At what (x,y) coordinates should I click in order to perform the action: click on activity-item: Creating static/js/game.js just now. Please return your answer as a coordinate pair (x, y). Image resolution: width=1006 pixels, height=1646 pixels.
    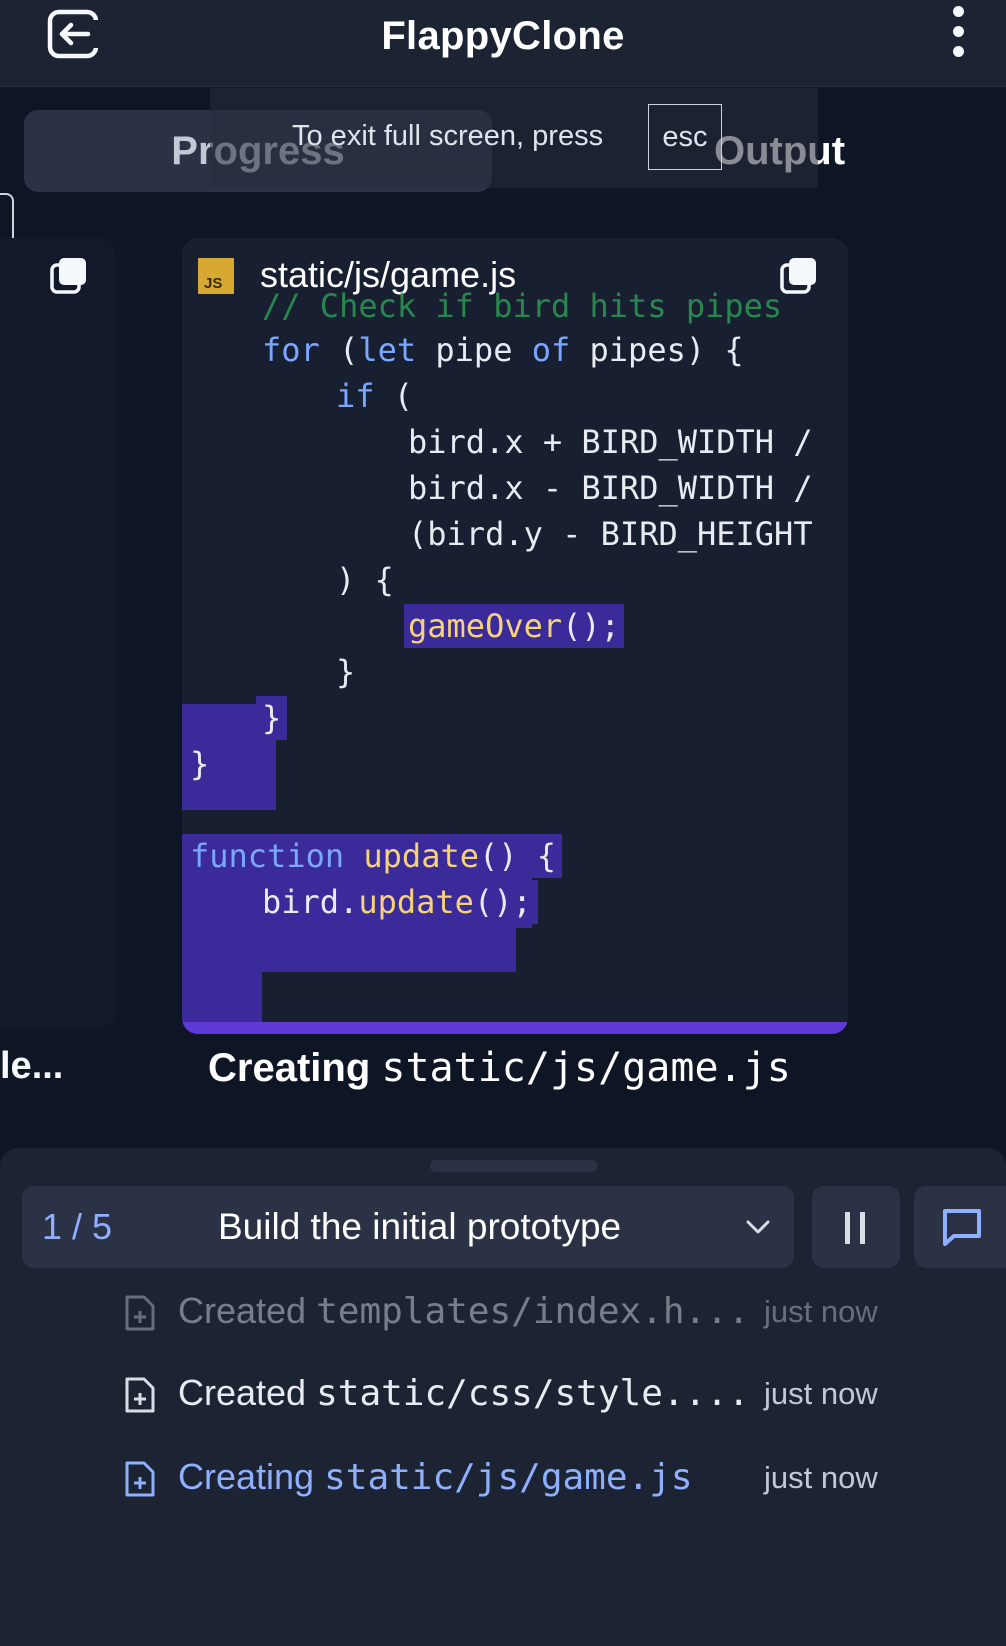
    Looking at the image, I should click on (510, 1480).